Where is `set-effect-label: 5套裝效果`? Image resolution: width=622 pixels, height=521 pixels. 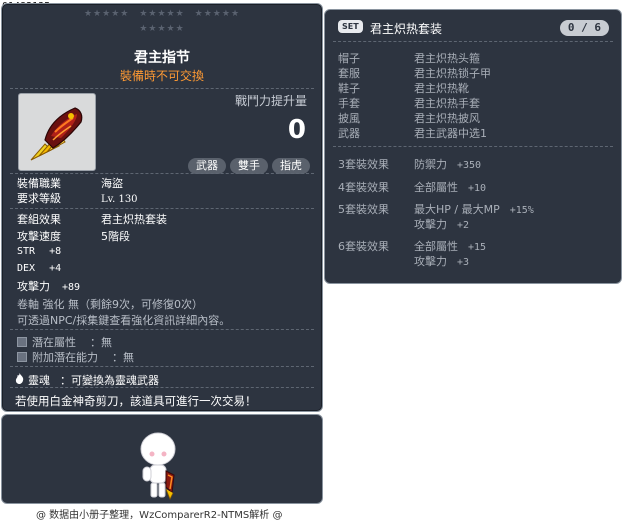
set-effect-label: 5套裝效果 is located at coordinates (363, 209).